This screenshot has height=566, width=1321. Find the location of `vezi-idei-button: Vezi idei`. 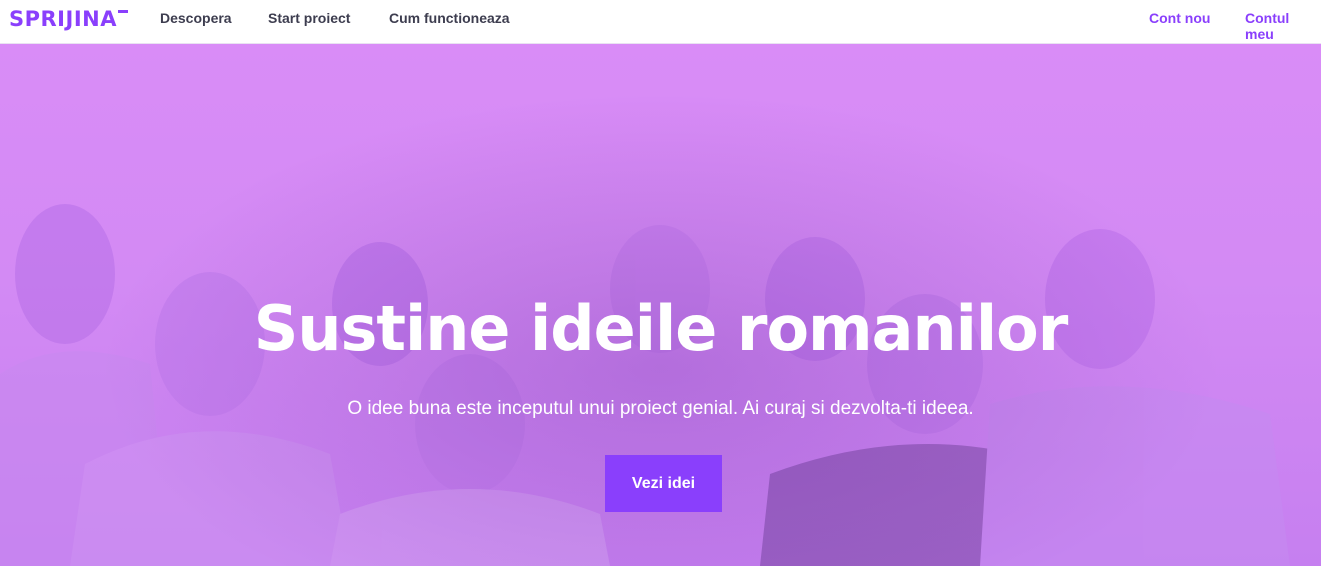

vezi-idei-button: Vezi idei is located at coordinates (663, 483).